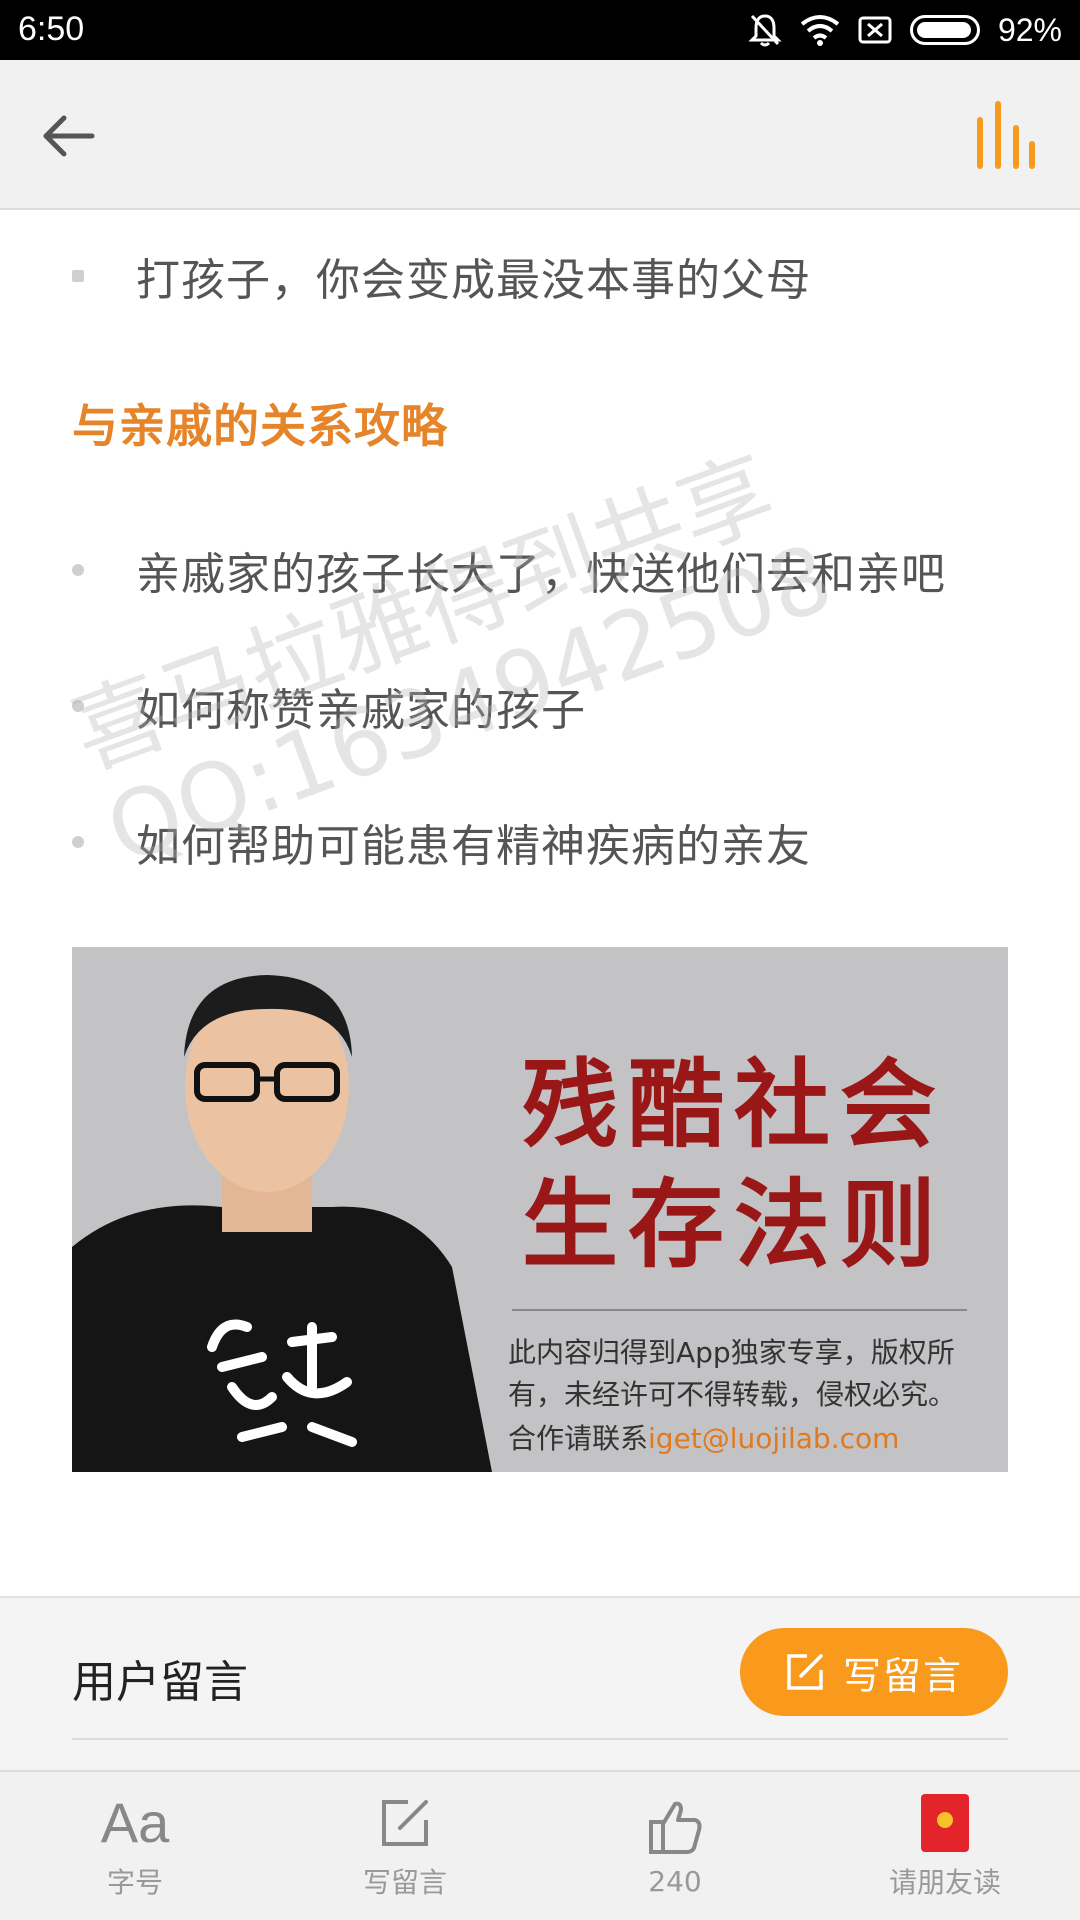 This screenshot has height=1920, width=1080. I want to click on comments-header: 用户留言 写留言, so click(540, 1683).